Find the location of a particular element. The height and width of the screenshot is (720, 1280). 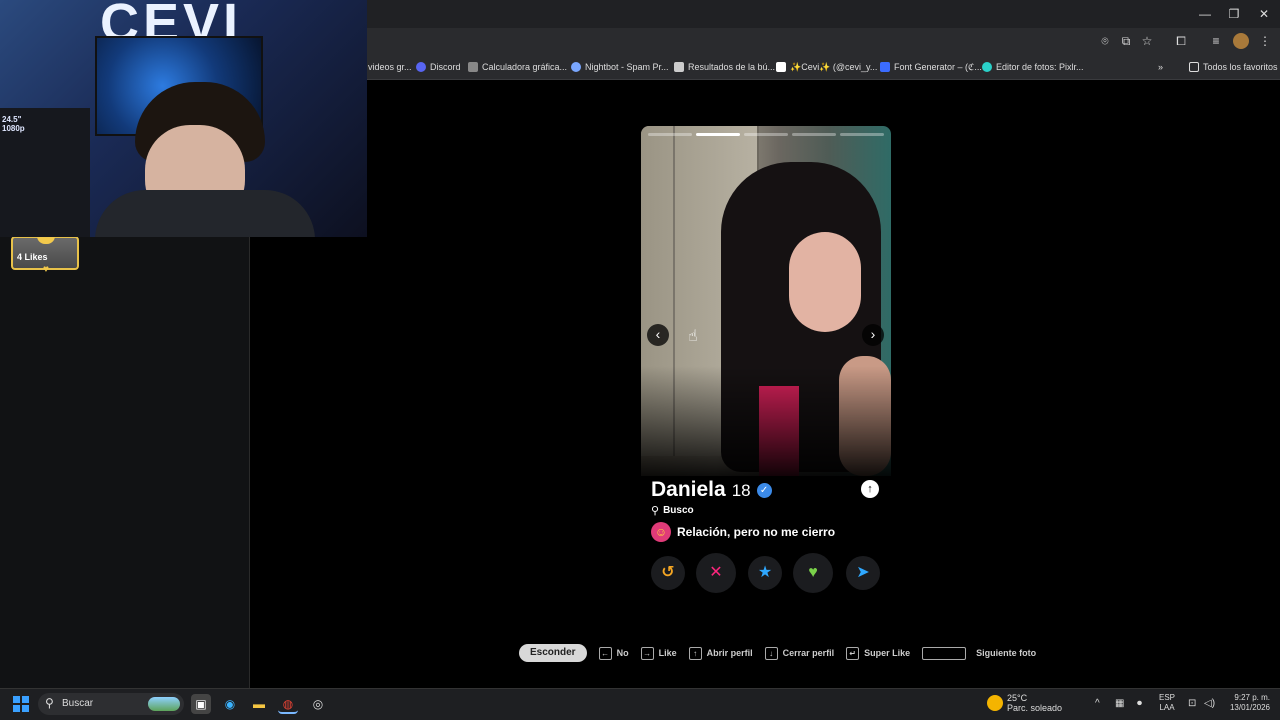

looking-for-label: Busco is located at coordinates (678, 510).